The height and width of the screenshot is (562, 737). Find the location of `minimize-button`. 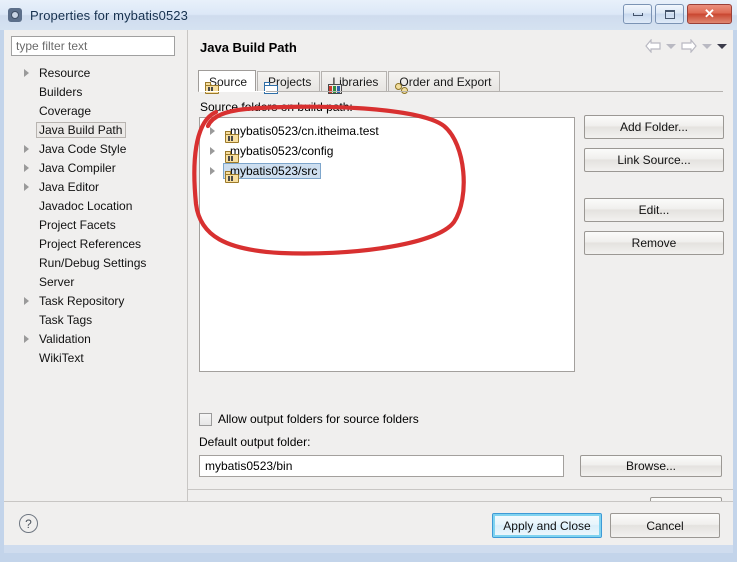

minimize-button is located at coordinates (637, 14).